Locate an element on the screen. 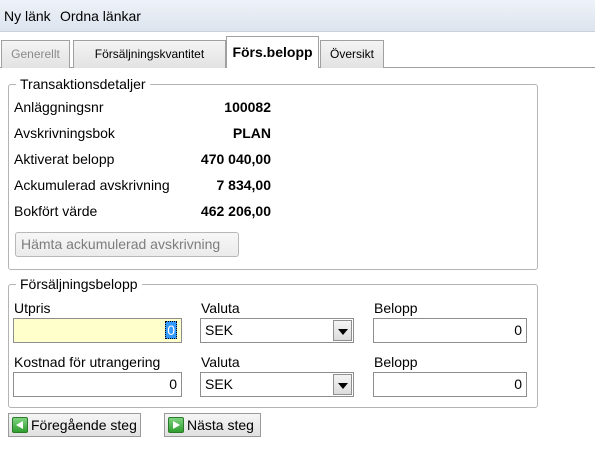 The image size is (595, 450). scrapping-cost-input: 0 is located at coordinates (97, 384).